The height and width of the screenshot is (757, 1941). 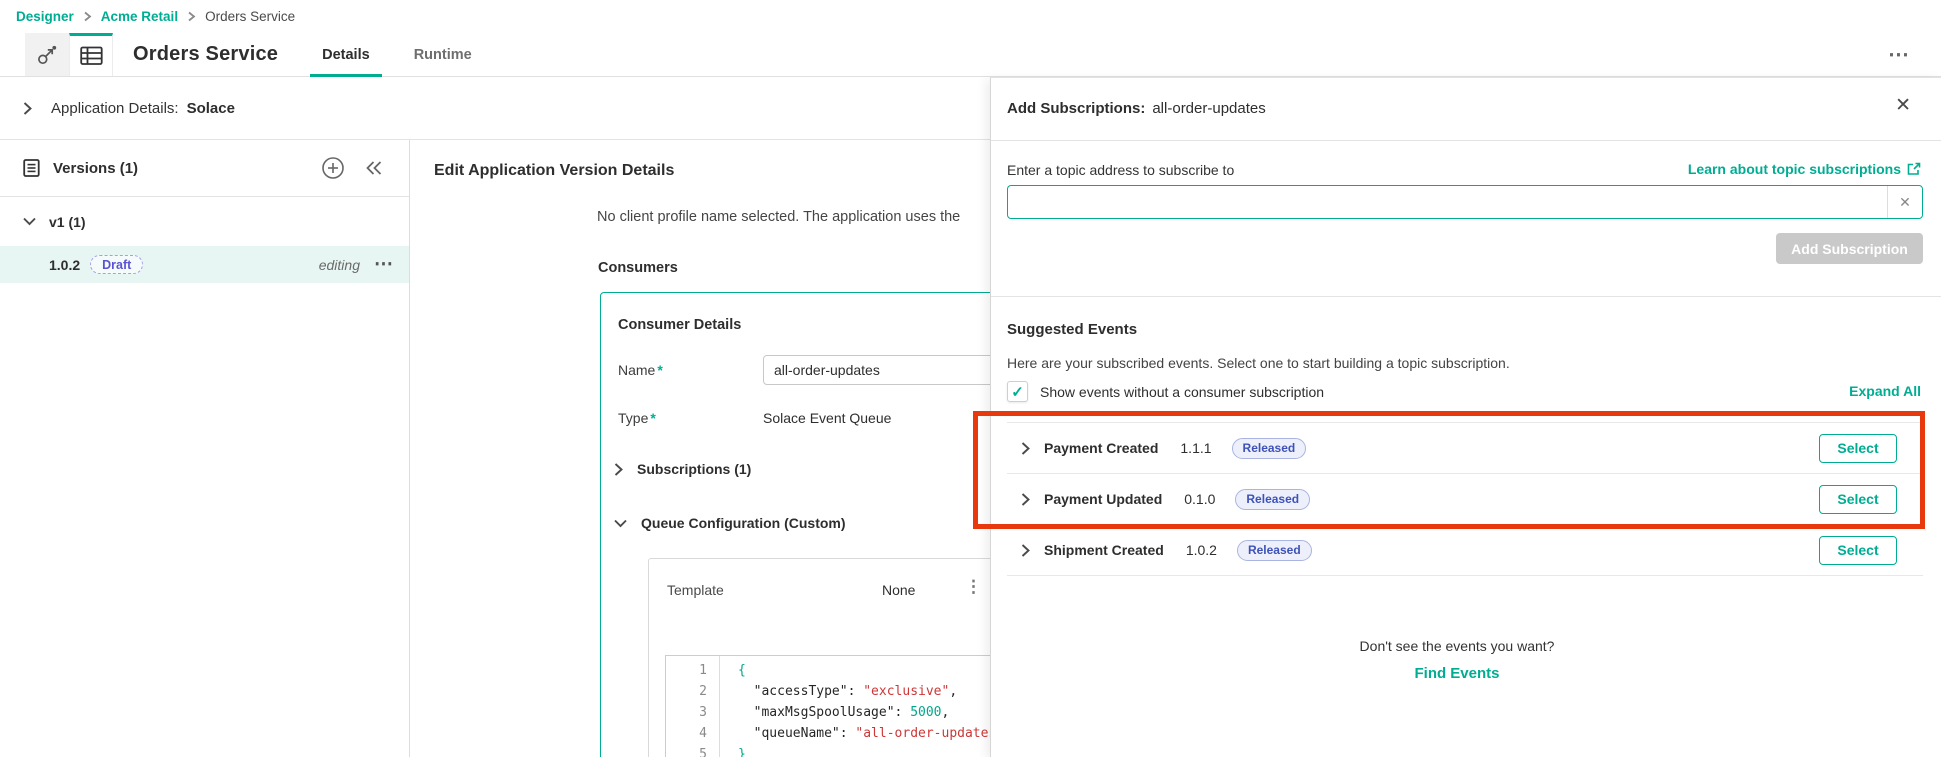 I want to click on panel-title: Add Subscriptions: all-order-updates, so click(x=1136, y=108).